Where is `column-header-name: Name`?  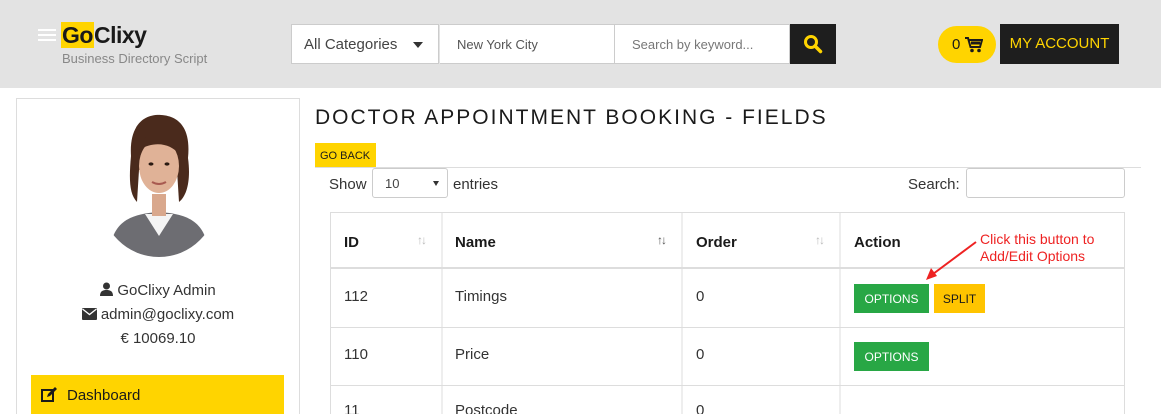
column-header-name: Name is located at coordinates (475, 242).